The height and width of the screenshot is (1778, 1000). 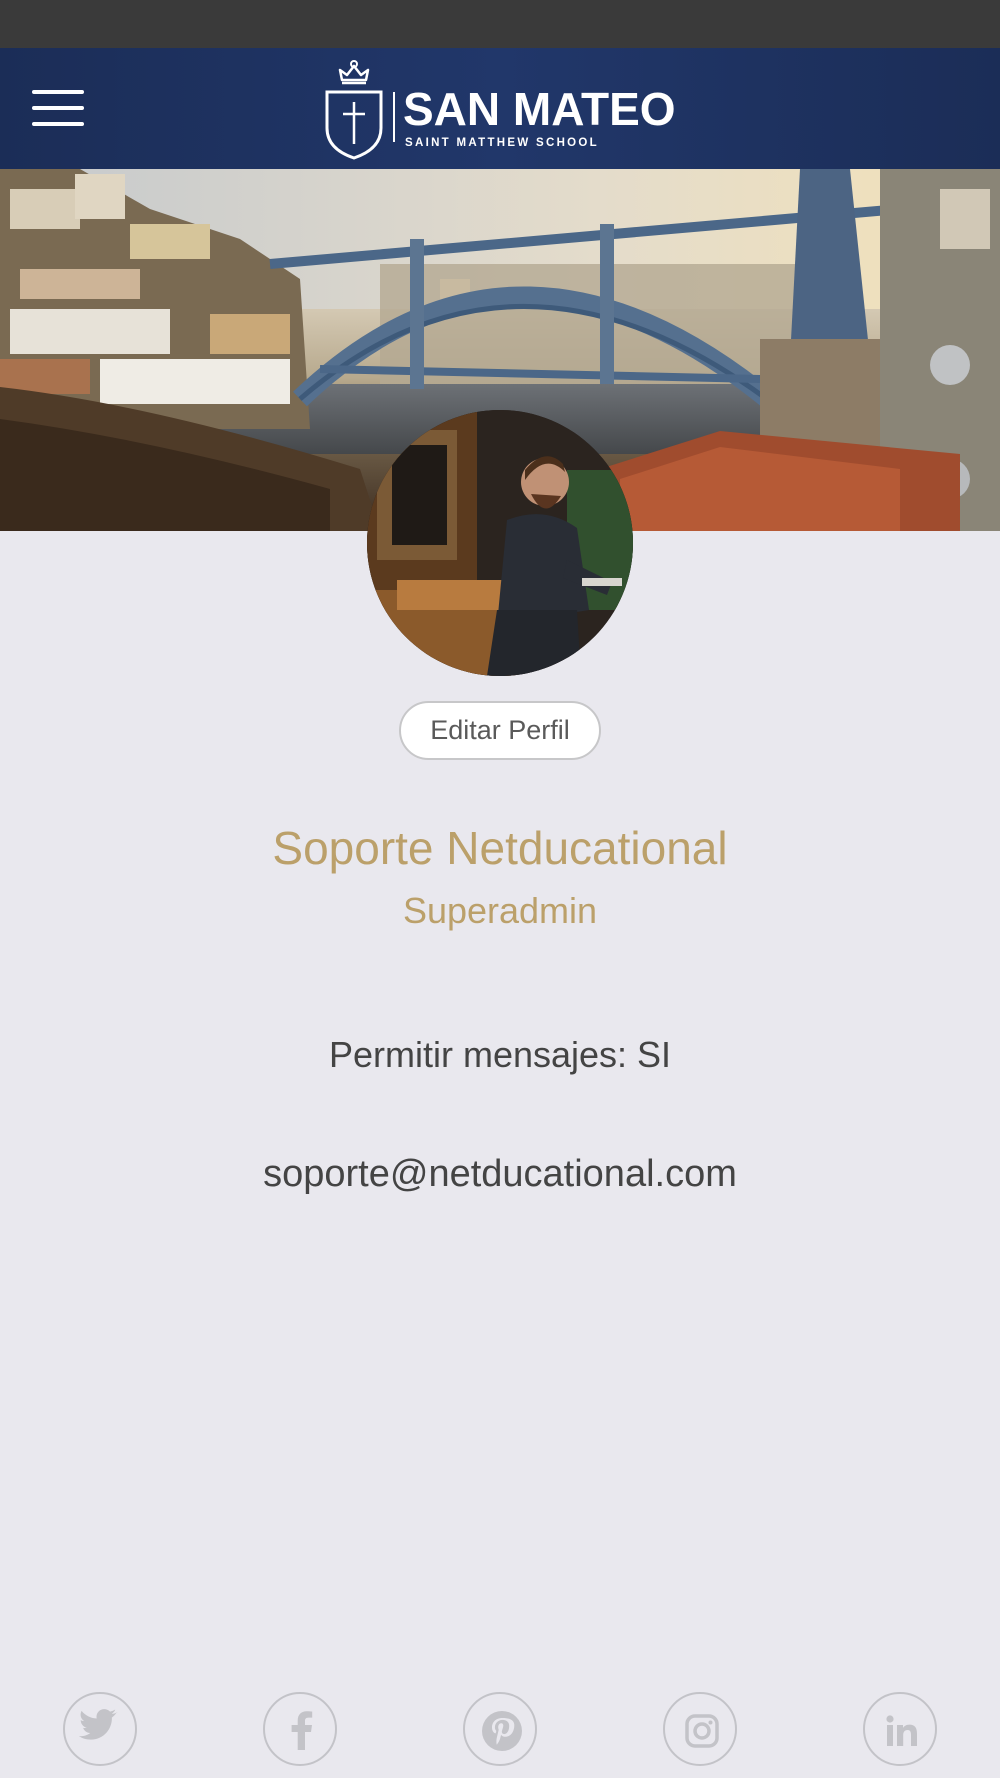 I want to click on school-logo: SAN MATEO SAINT MATTHEW SCHOOL, so click(x=503, y=110).